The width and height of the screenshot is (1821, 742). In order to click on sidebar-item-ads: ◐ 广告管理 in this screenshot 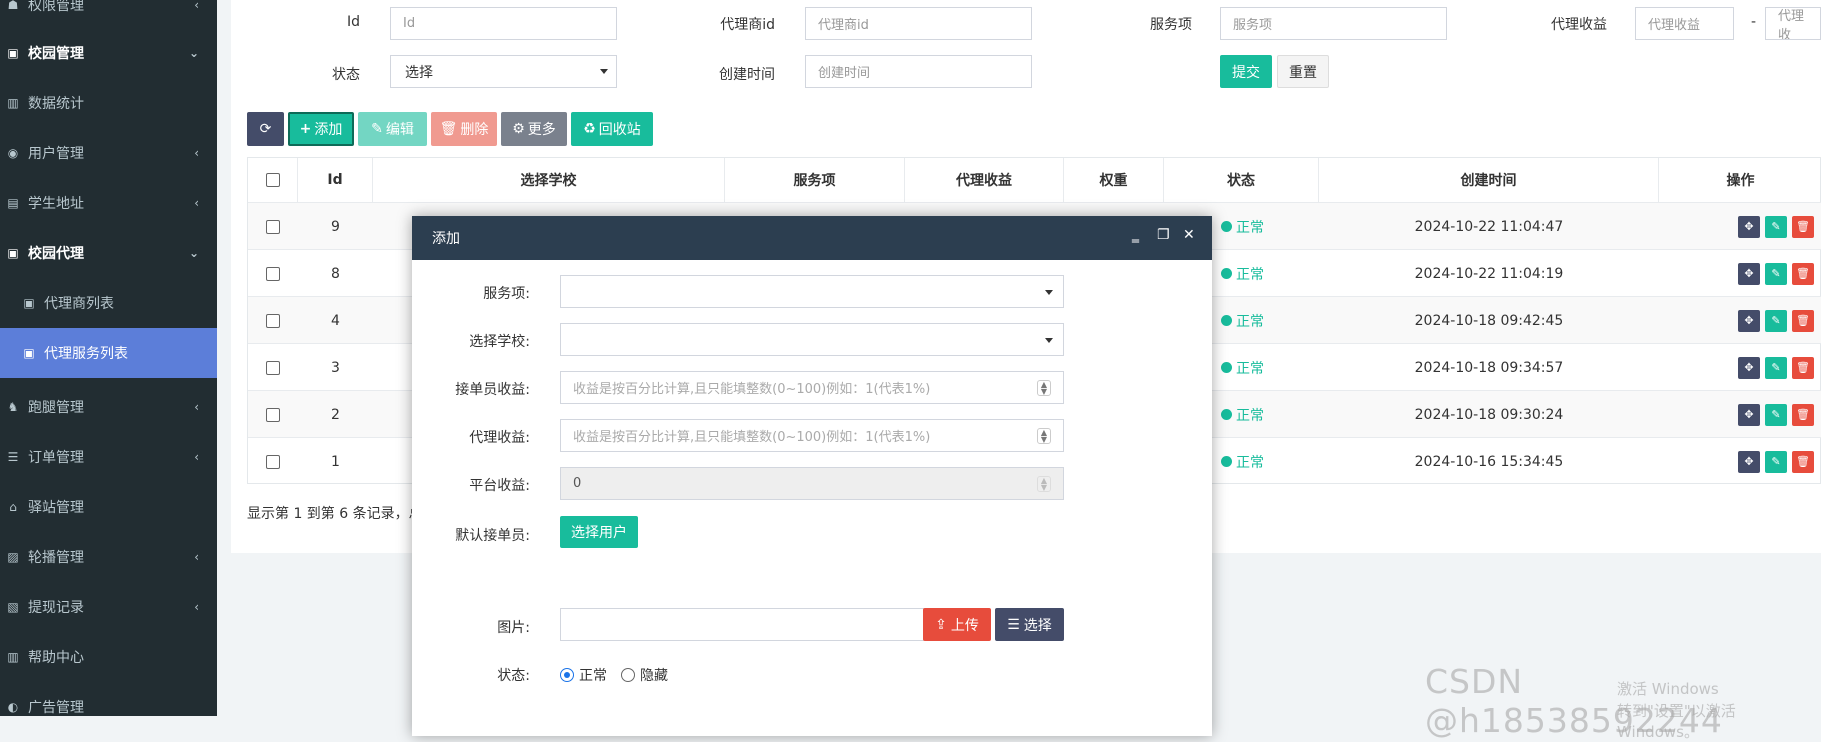, I will do `click(108, 707)`.